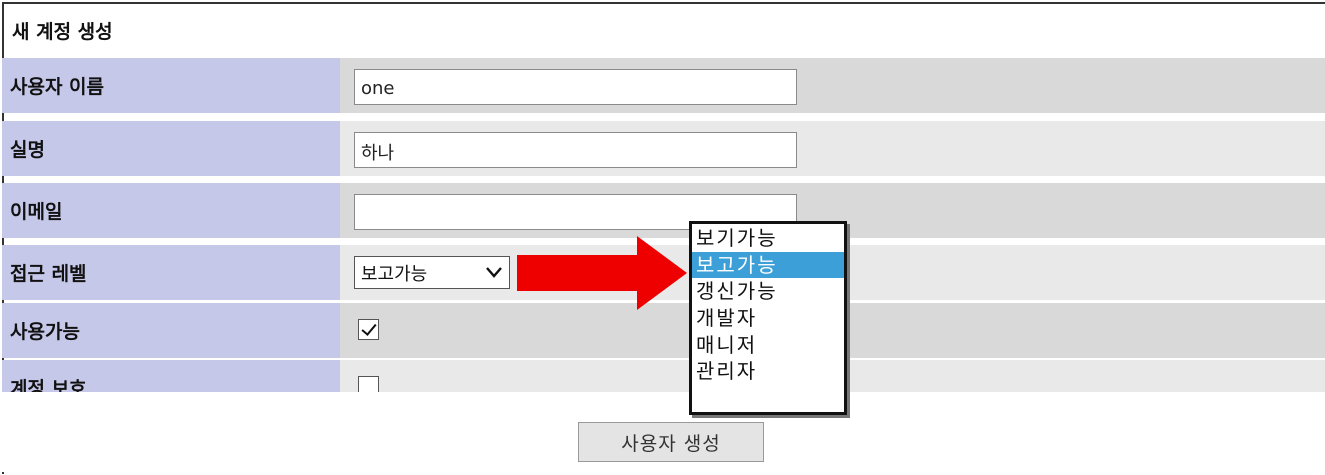 This screenshot has height=475, width=1325. I want to click on username-label: 사용자 이름, so click(171, 85).